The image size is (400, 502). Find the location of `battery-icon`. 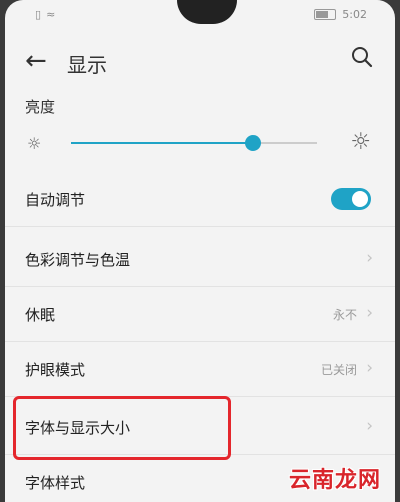

battery-icon is located at coordinates (325, 14).